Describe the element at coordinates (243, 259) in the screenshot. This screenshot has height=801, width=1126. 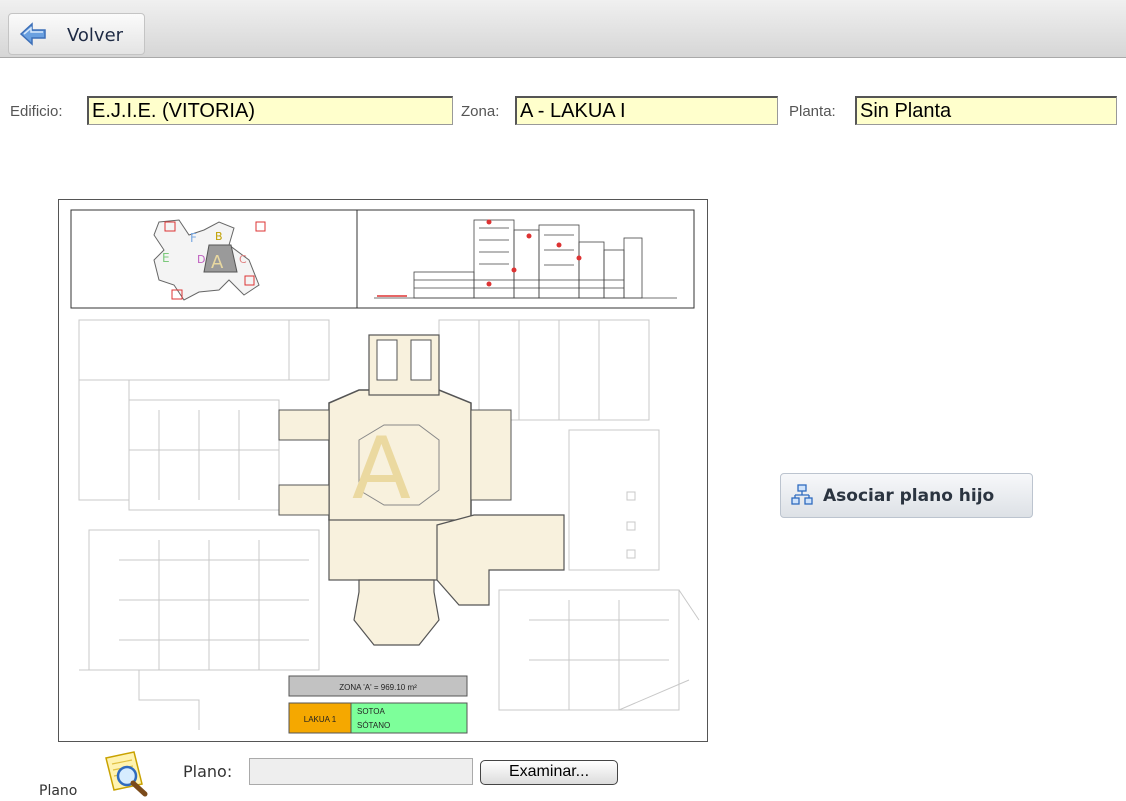
I see `minimap-label-c: C` at that location.